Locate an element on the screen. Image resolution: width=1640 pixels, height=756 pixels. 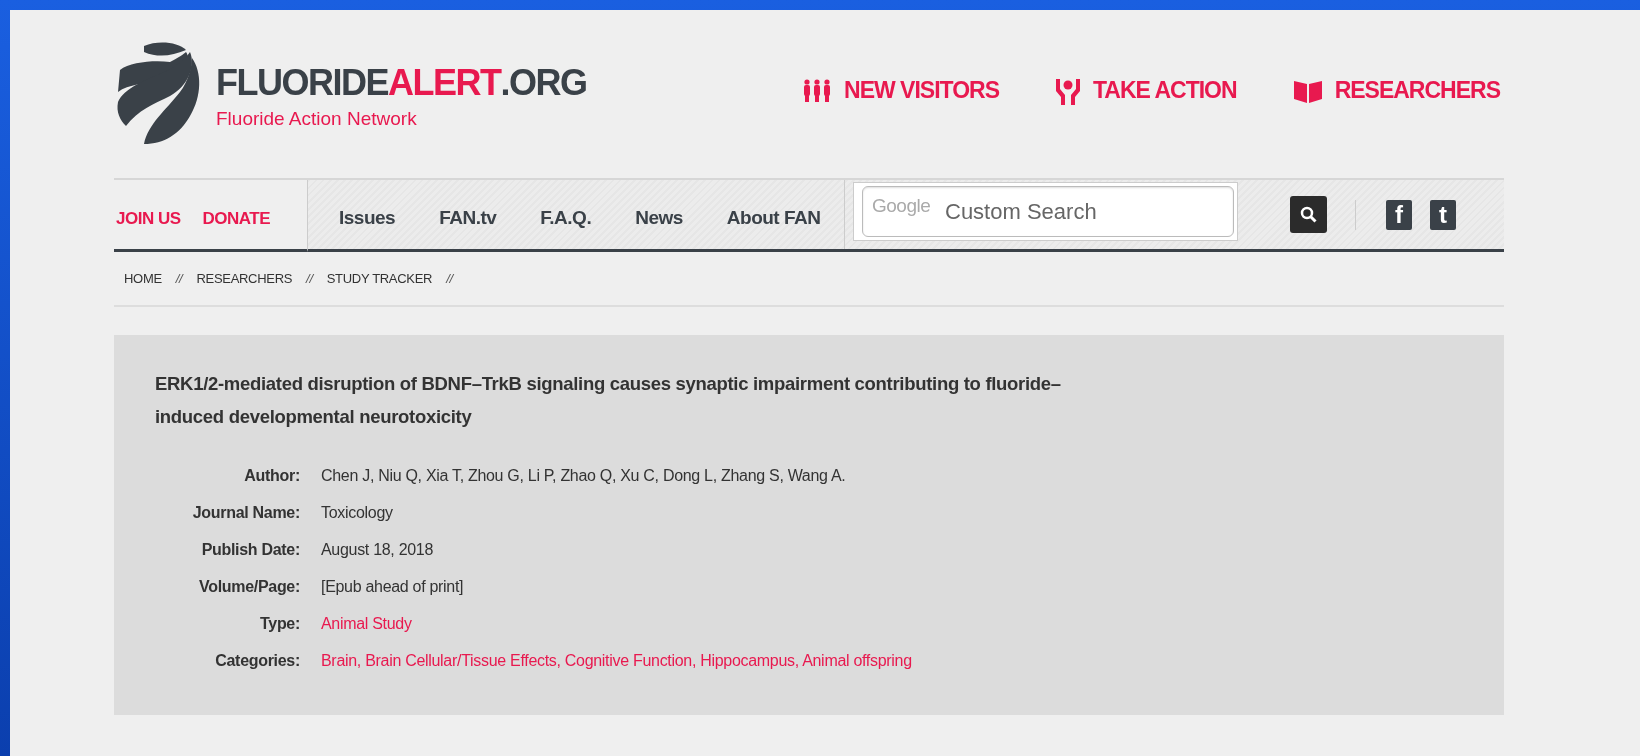
side-link: JOIN US is located at coordinates (148, 218).